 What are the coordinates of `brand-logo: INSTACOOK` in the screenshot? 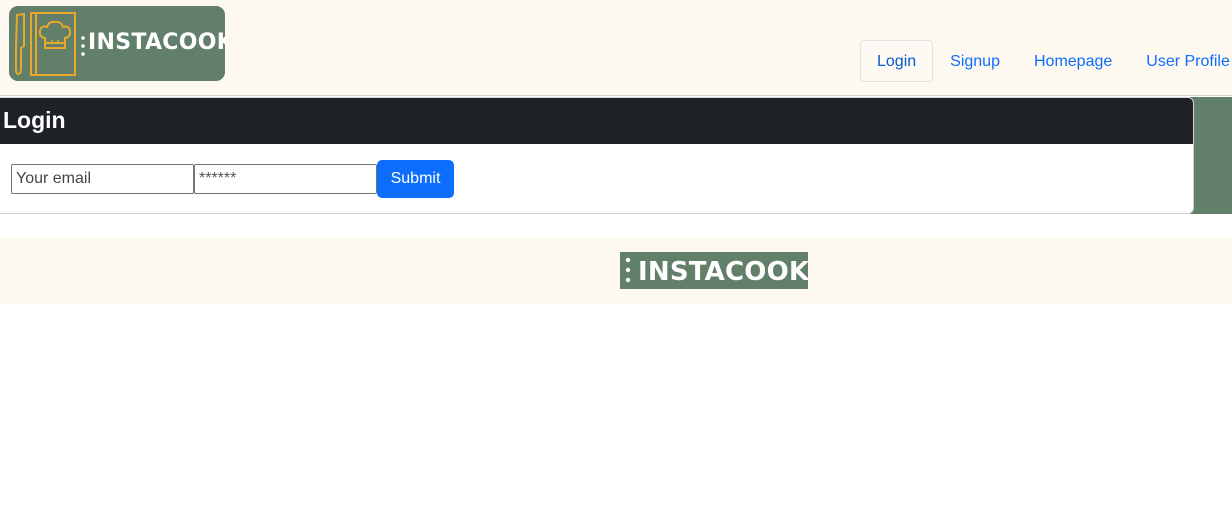 It's located at (117, 43).